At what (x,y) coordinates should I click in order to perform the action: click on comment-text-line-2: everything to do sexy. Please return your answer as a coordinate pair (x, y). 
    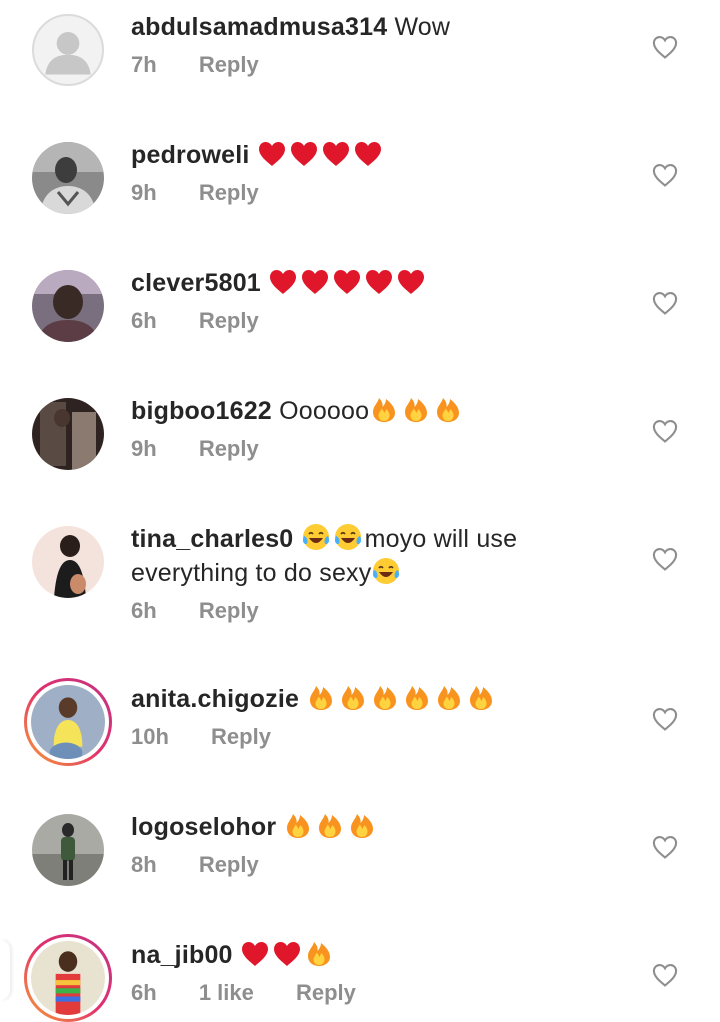
    Looking at the image, I should click on (381, 573).